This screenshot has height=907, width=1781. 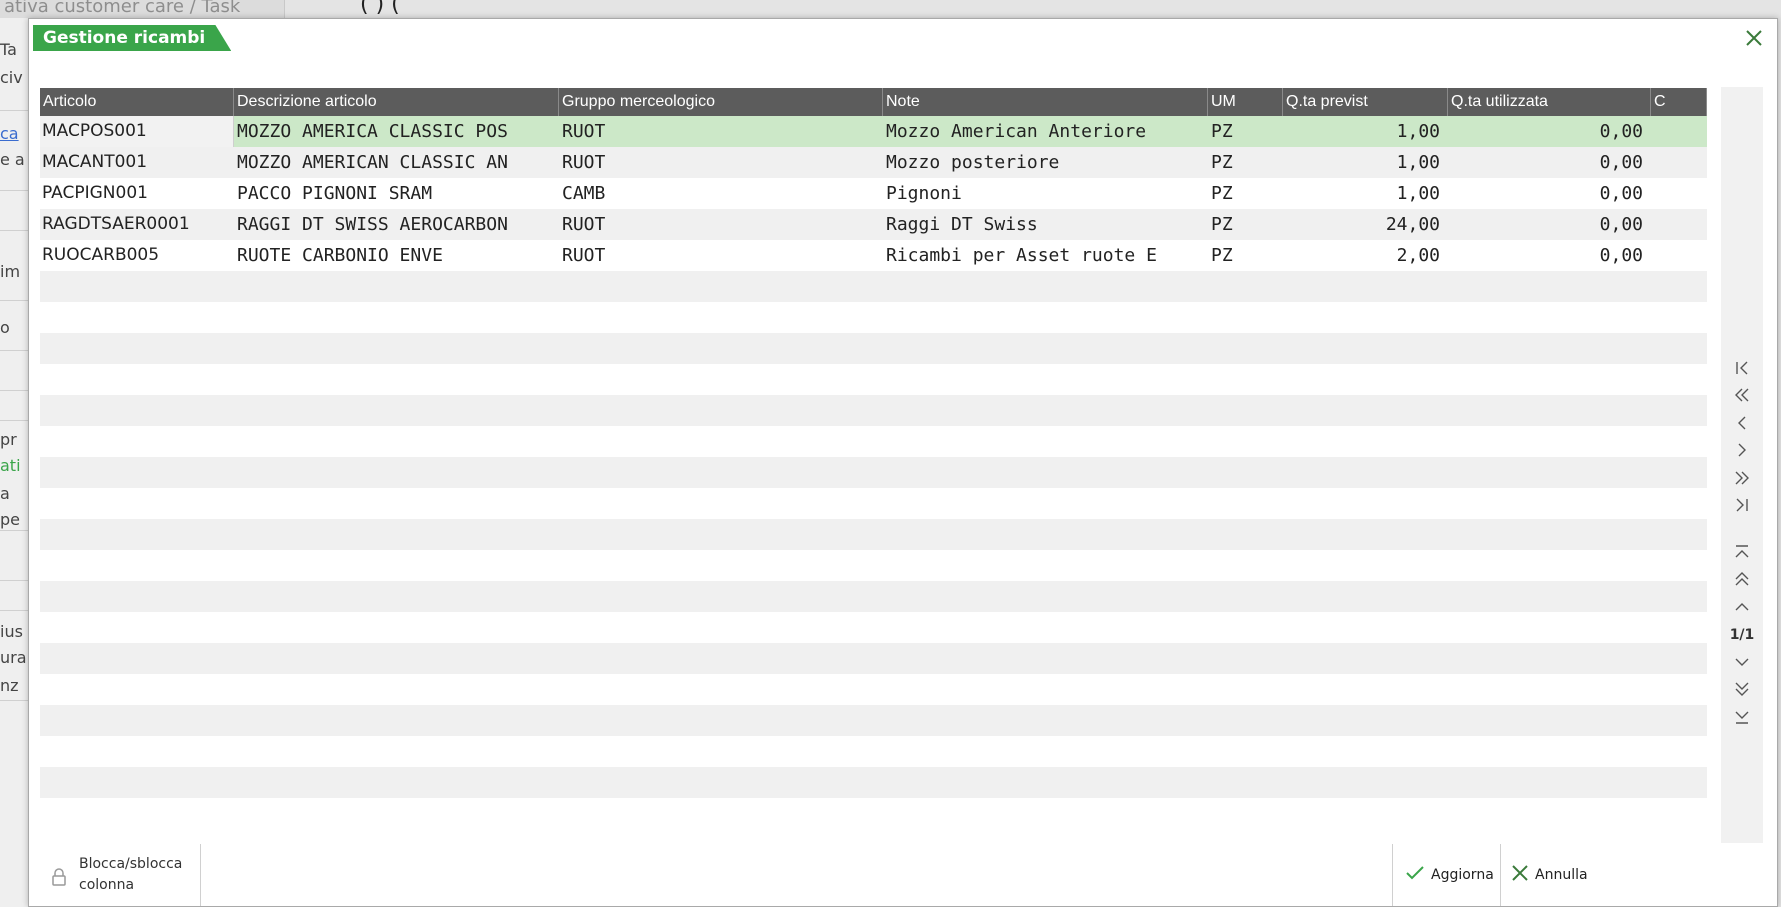 I want to click on page-up-icon, so click(x=1742, y=607).